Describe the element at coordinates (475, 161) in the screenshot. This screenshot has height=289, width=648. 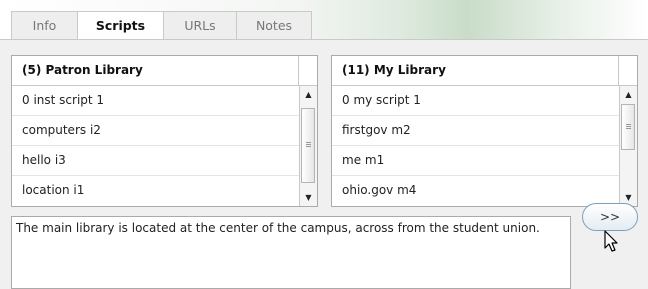
I see `list-item: me m1` at that location.